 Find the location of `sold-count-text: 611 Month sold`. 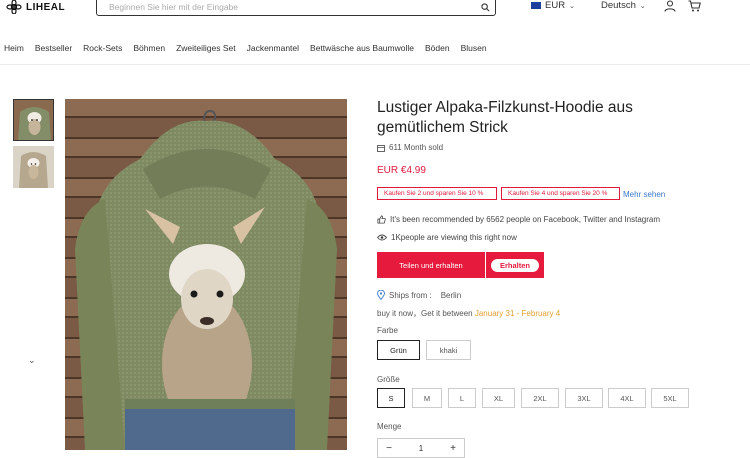

sold-count-text: 611 Month sold is located at coordinates (416, 147).